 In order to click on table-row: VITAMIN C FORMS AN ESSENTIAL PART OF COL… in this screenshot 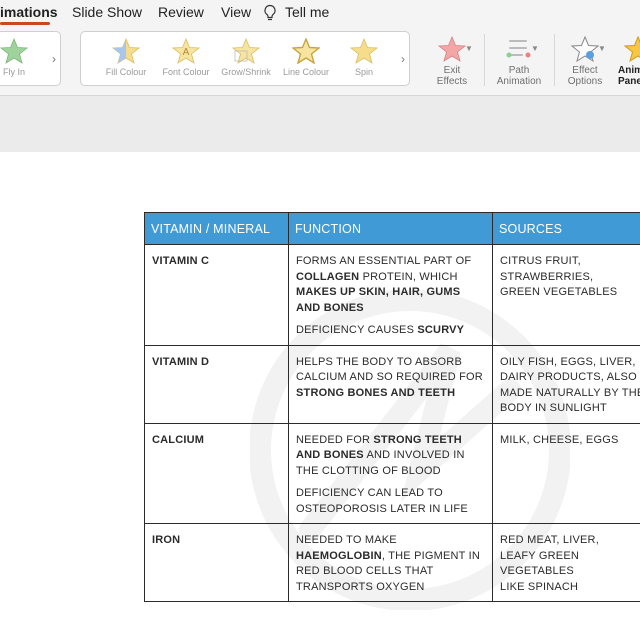, I will do `click(392, 295)`.